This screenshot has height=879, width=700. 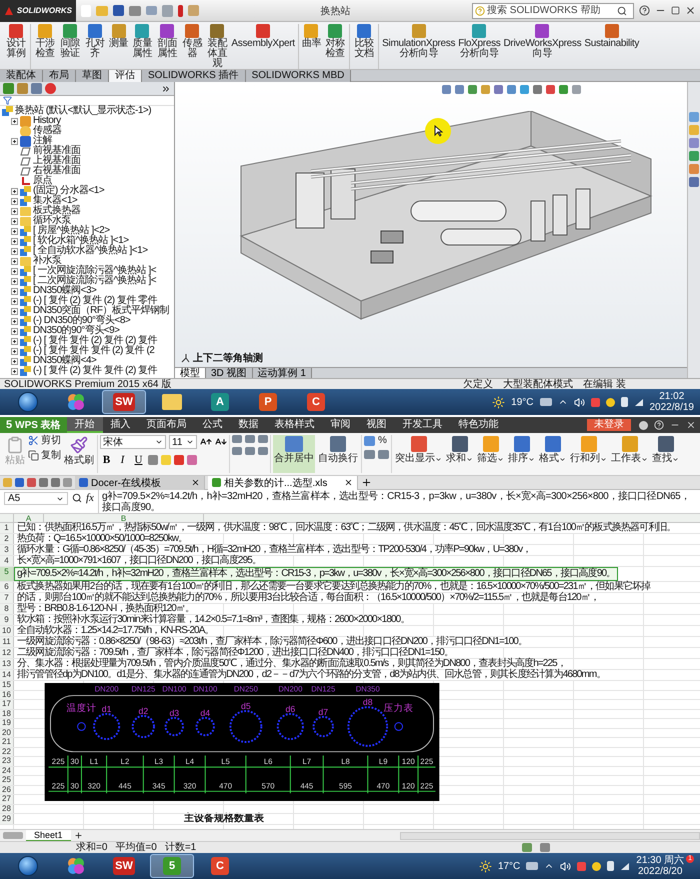 What do you see at coordinates (622, 11) in the screenshot?
I see `search-icon` at bounding box center [622, 11].